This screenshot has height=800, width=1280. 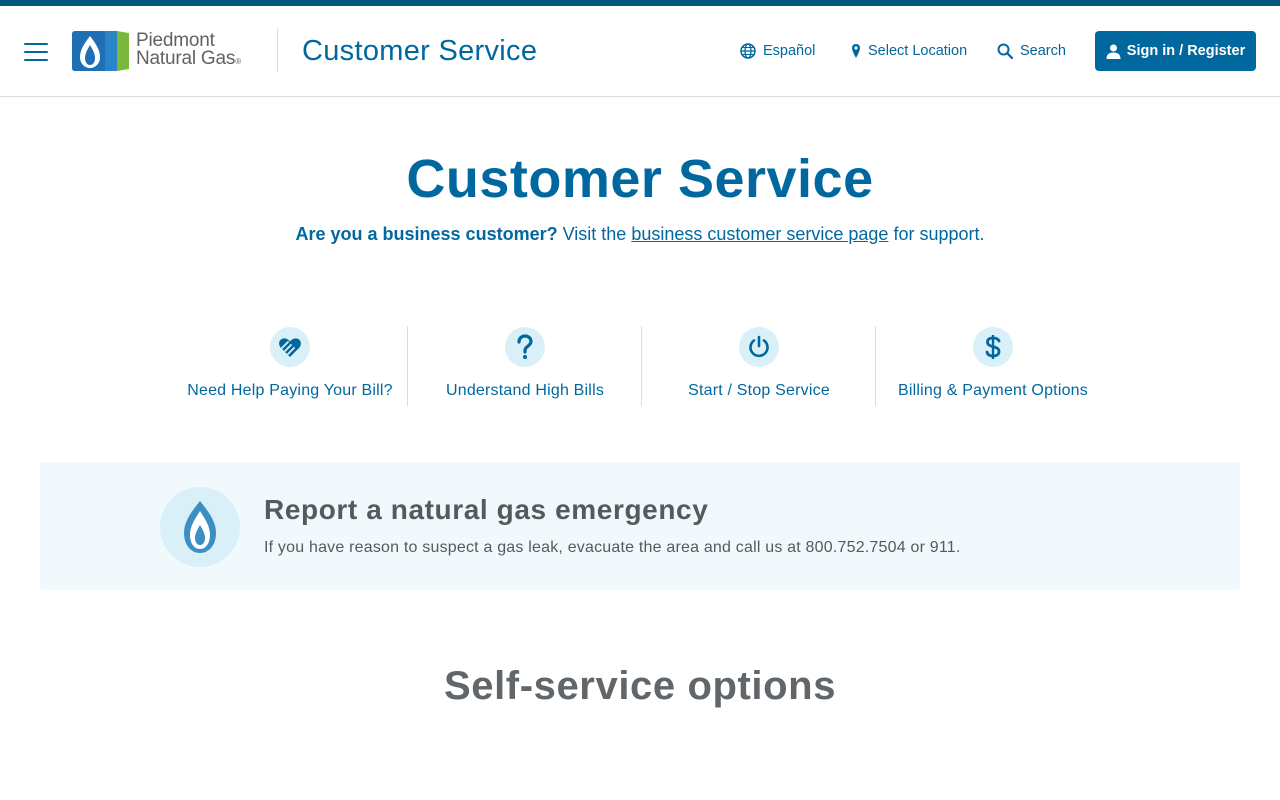 I want to click on search-link: Search, so click(x=1031, y=51).